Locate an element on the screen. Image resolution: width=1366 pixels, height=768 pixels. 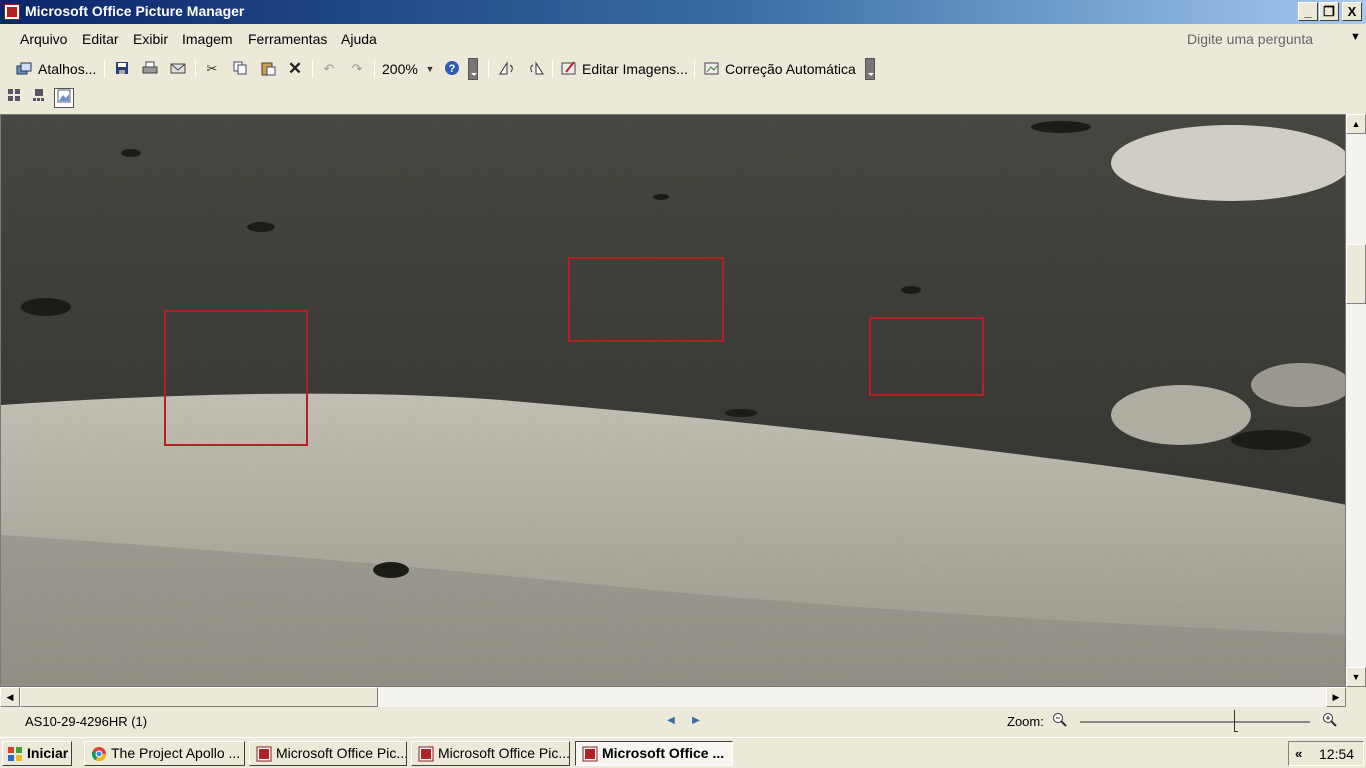
minimize-button: _ is located at coordinates (1308, 11).